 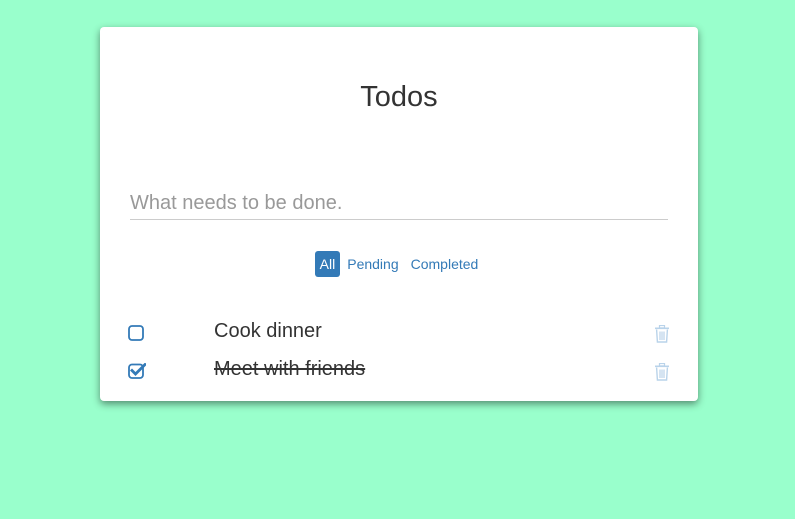 What do you see at coordinates (399, 203) in the screenshot?
I see `new-todo-input` at bounding box center [399, 203].